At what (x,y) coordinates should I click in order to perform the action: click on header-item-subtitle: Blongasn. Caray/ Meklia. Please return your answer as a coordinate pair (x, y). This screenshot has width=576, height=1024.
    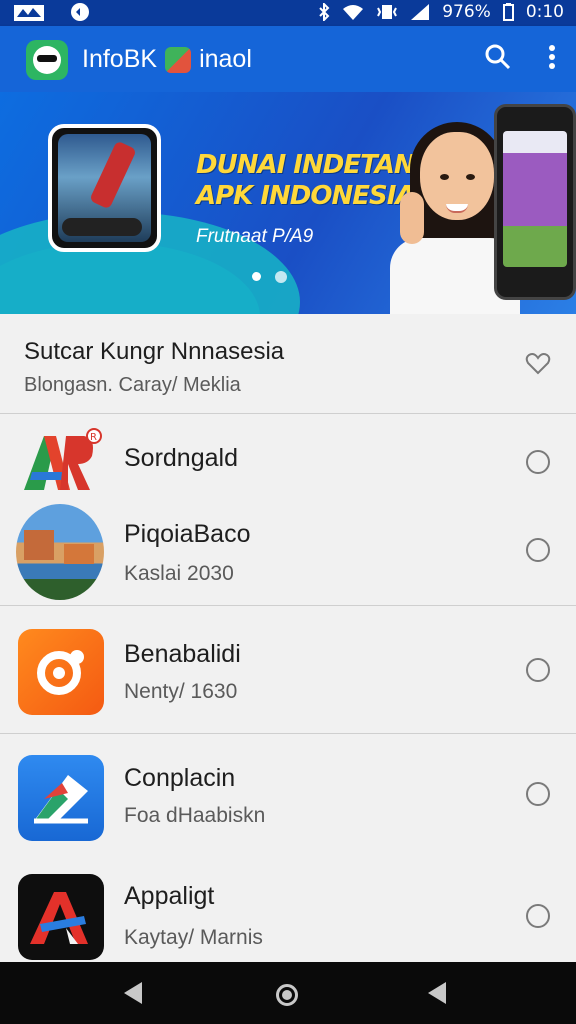
    Looking at the image, I should click on (132, 385).